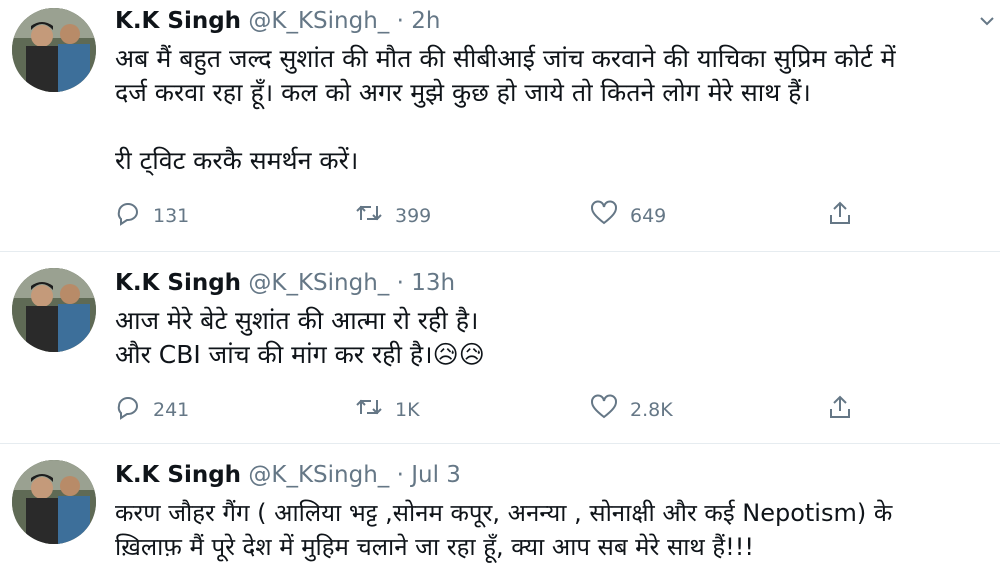 This screenshot has width=1000, height=564. I want to click on retweet-button: 399, so click(393, 215).